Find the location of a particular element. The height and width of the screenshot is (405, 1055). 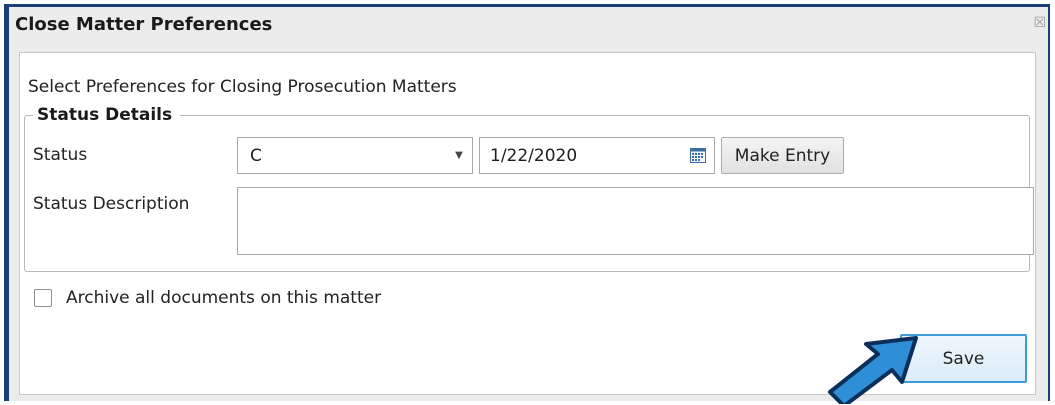

close-icon: ☒ is located at coordinates (1039, 23).